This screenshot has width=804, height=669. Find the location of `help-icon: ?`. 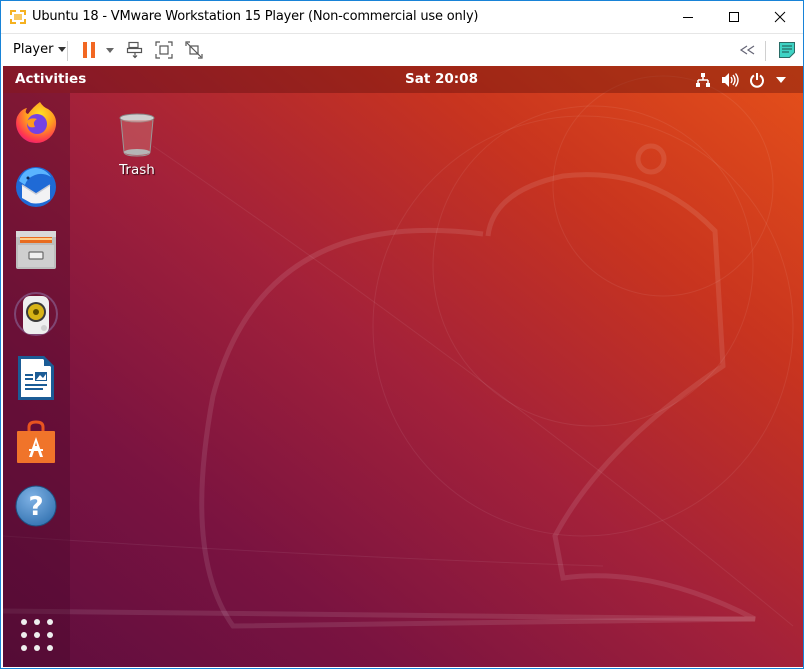

help-icon: ? is located at coordinates (36, 506).